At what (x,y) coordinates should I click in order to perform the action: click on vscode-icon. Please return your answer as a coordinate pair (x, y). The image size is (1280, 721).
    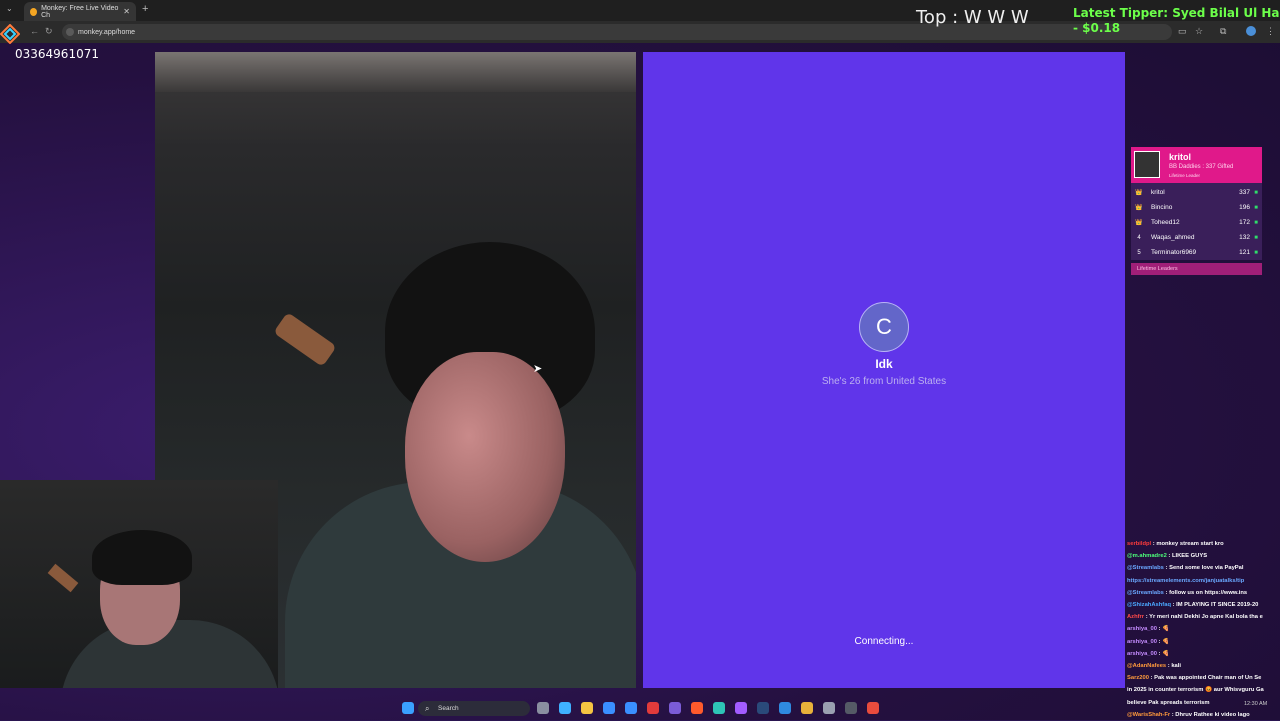
    Looking at the image, I should click on (785, 708).